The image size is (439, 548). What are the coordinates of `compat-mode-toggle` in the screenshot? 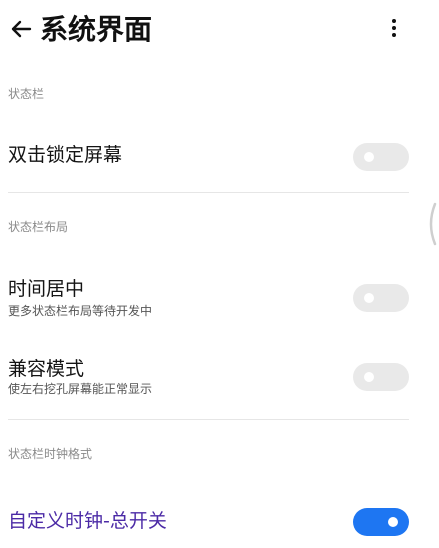 It's located at (381, 377).